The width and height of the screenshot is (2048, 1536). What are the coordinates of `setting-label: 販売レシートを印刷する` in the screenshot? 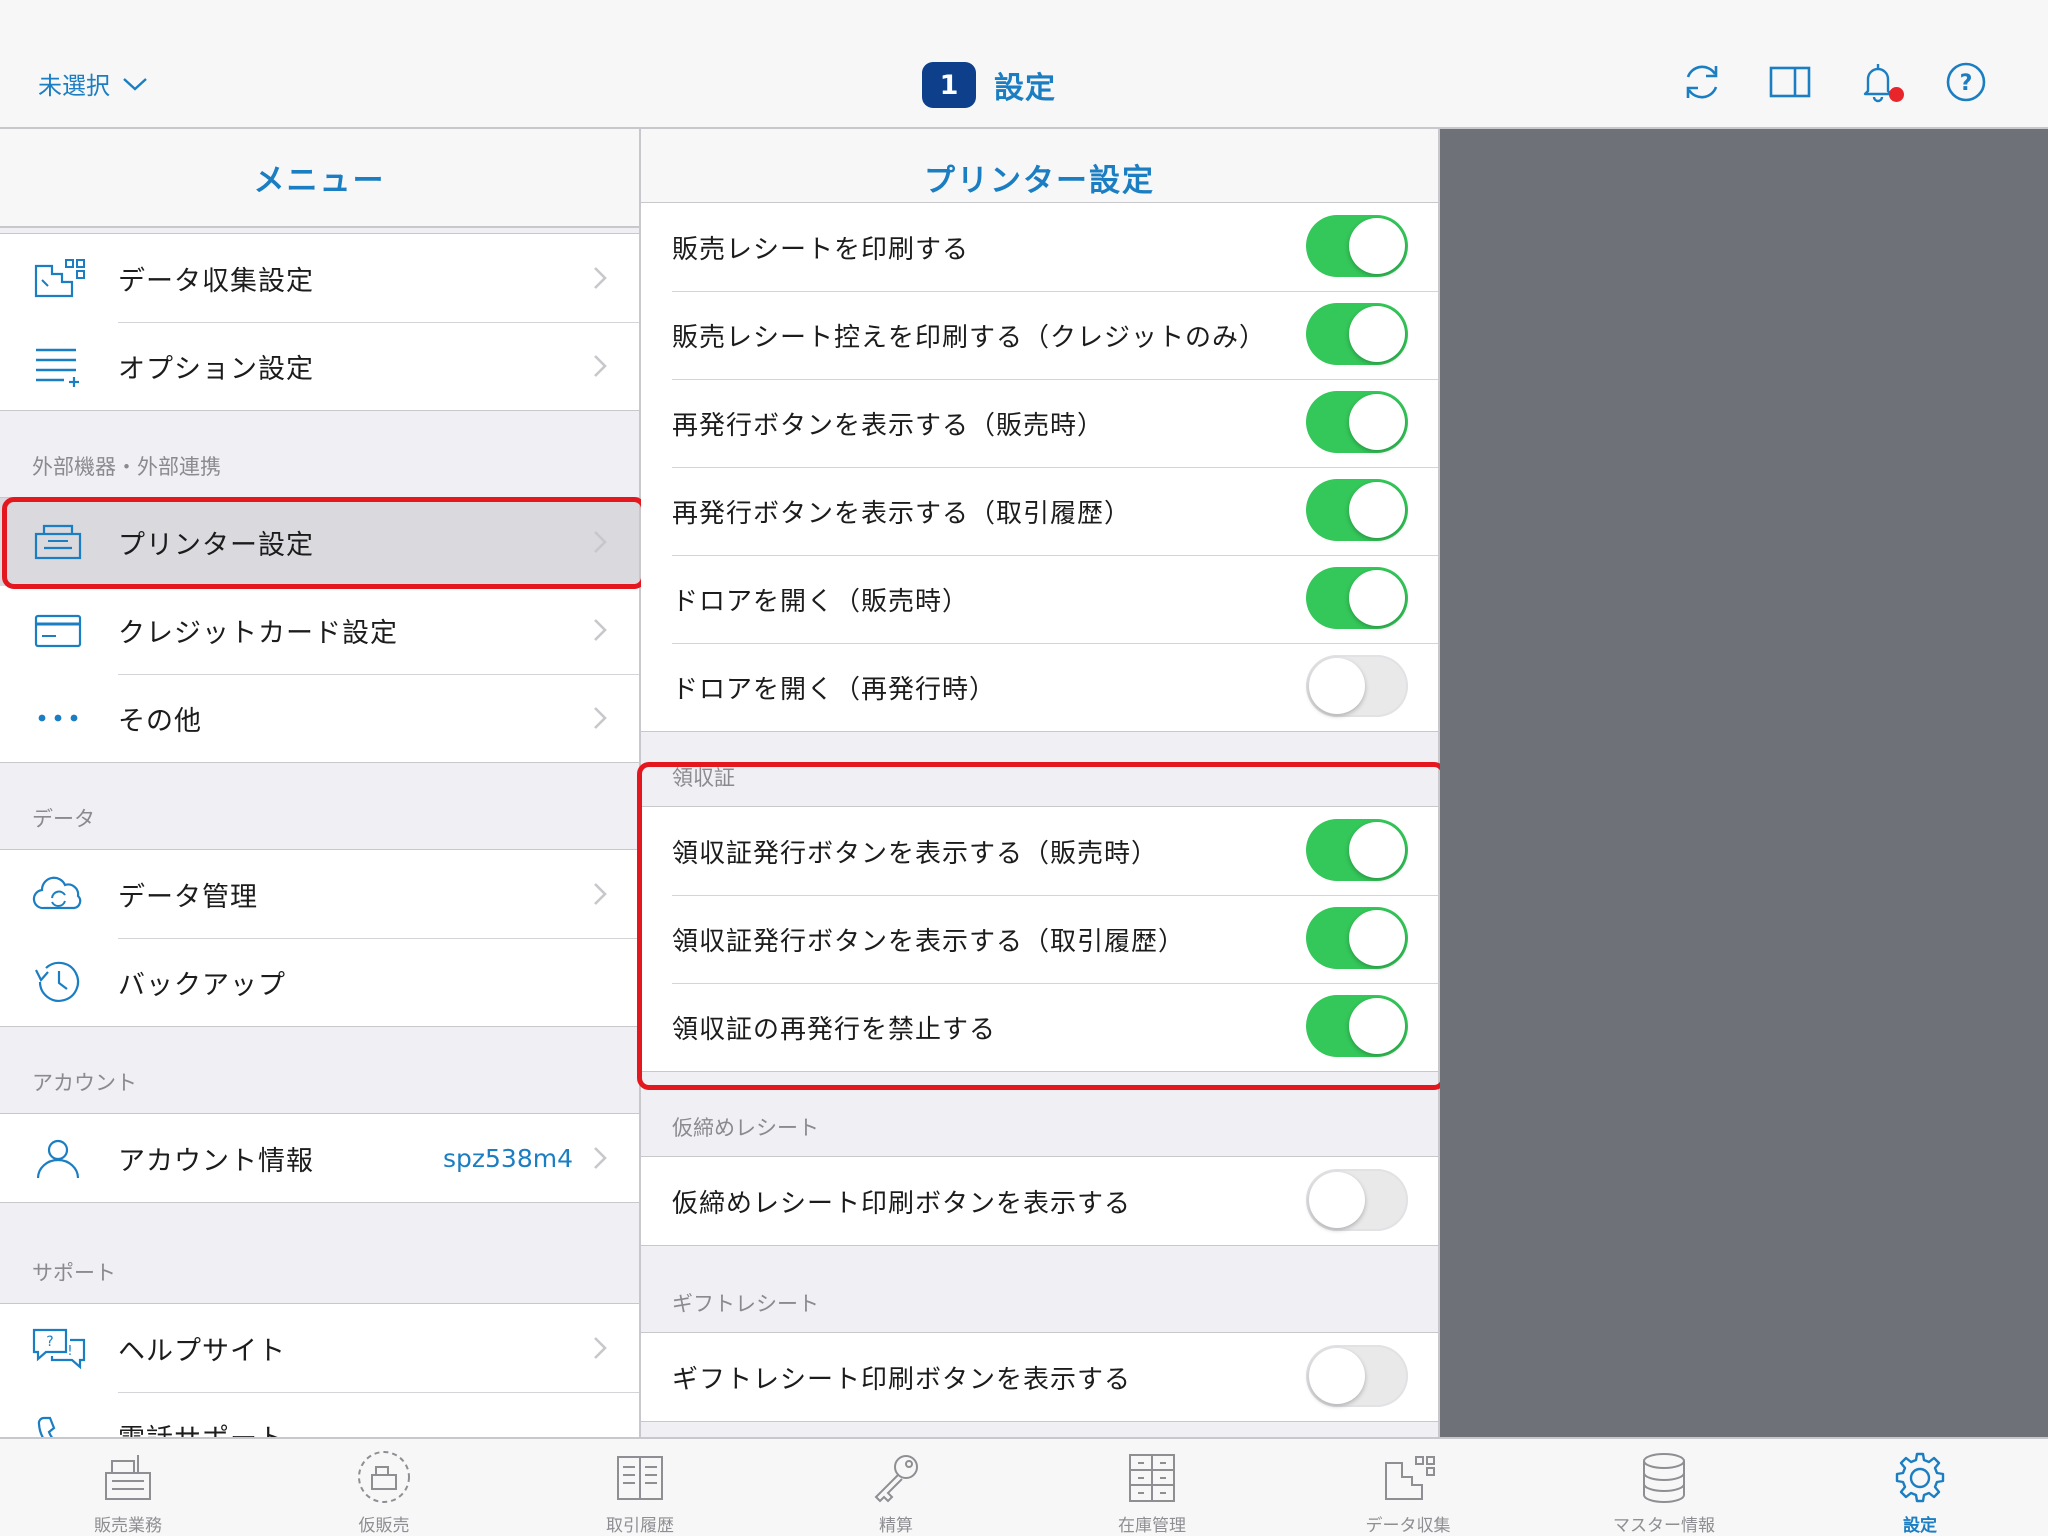 It's located at (821, 249).